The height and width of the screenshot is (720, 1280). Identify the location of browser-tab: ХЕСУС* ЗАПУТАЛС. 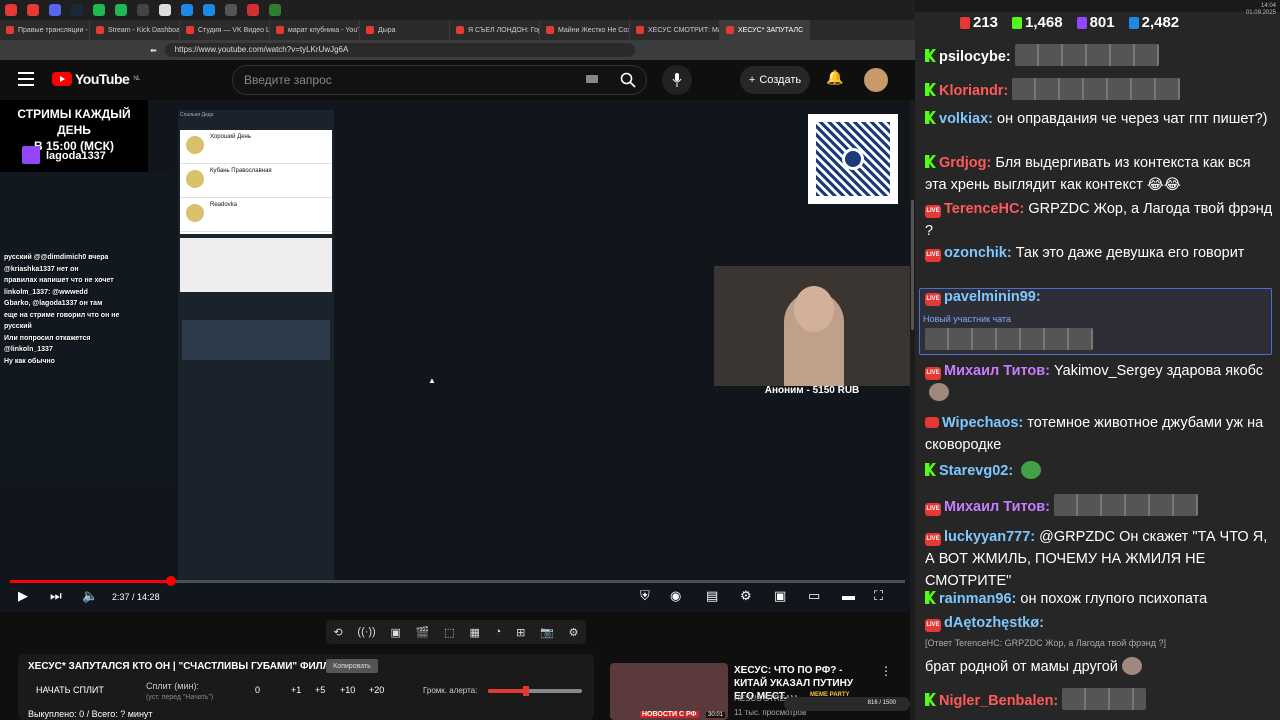
(765, 30).